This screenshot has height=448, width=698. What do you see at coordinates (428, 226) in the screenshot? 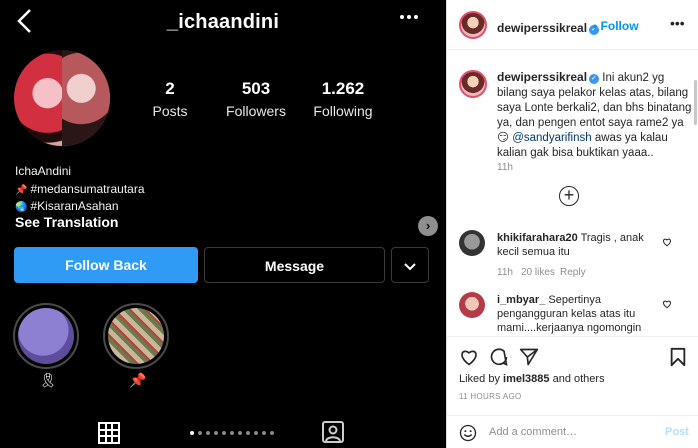
I see `next-arrow-icon: ›` at bounding box center [428, 226].